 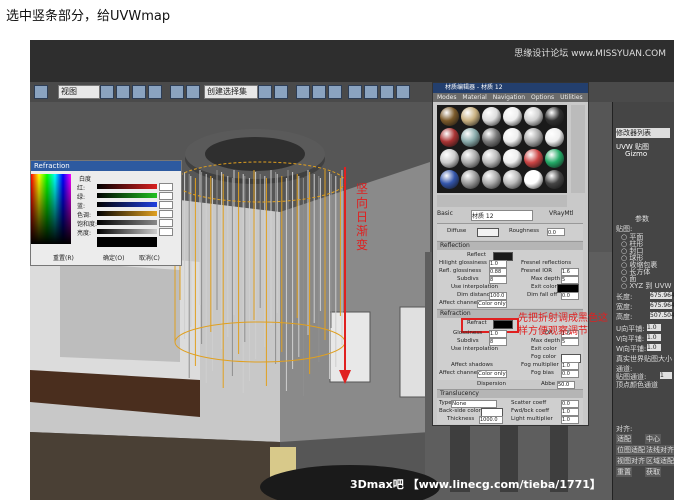 I want to click on reflection-header: Reflection, so click(x=510, y=246).